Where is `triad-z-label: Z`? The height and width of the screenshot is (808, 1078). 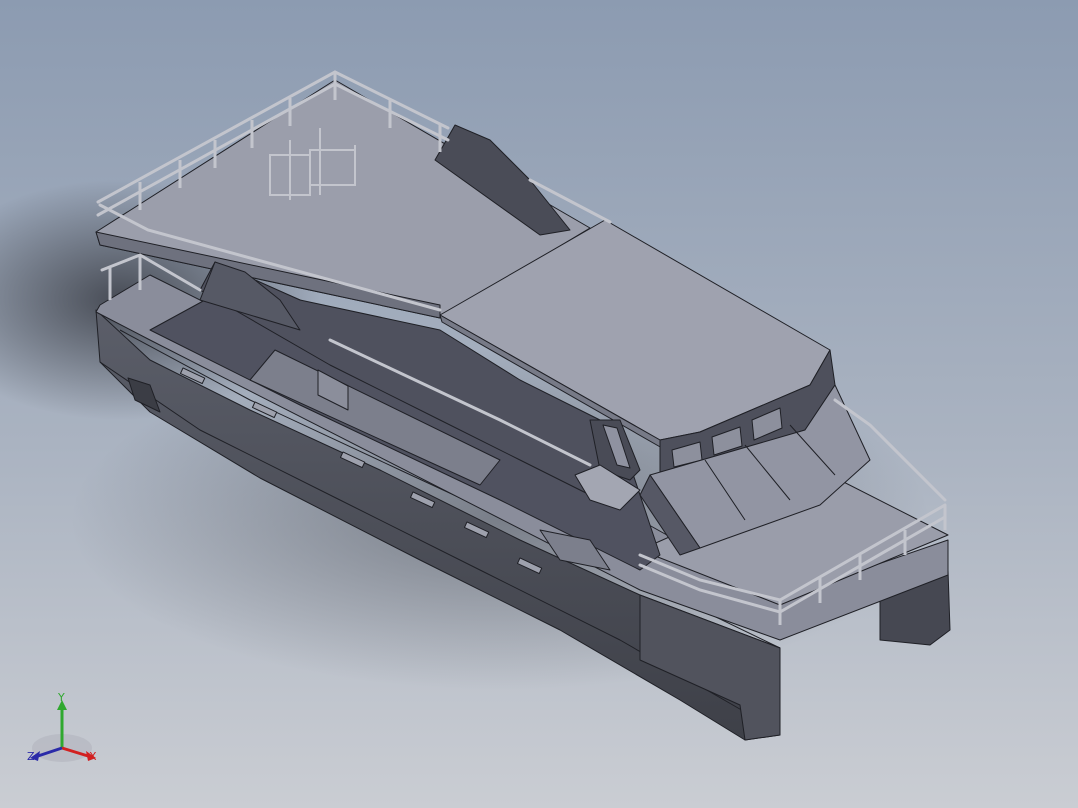 triad-z-label: Z is located at coordinates (31, 756).